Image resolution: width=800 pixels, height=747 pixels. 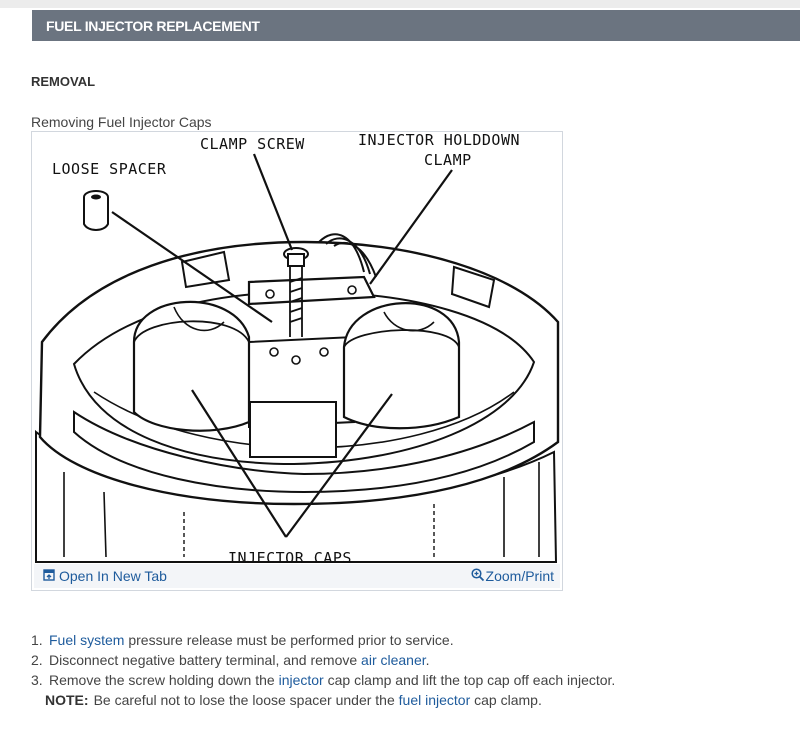 What do you see at coordinates (401, 366) in the screenshot?
I see `right-injector-cap` at bounding box center [401, 366].